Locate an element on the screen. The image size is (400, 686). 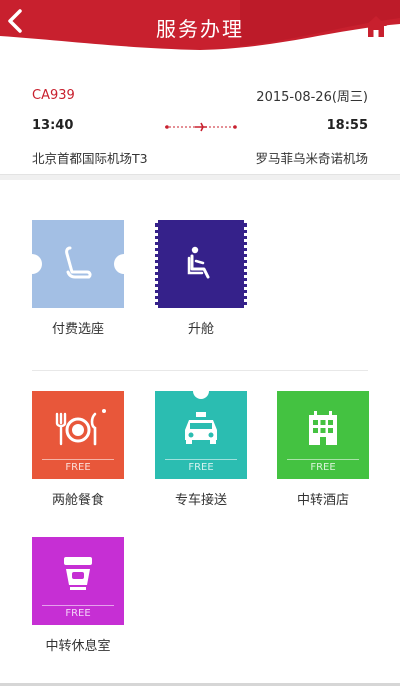
service-upgrade: 升舱 is located at coordinates (201, 278).